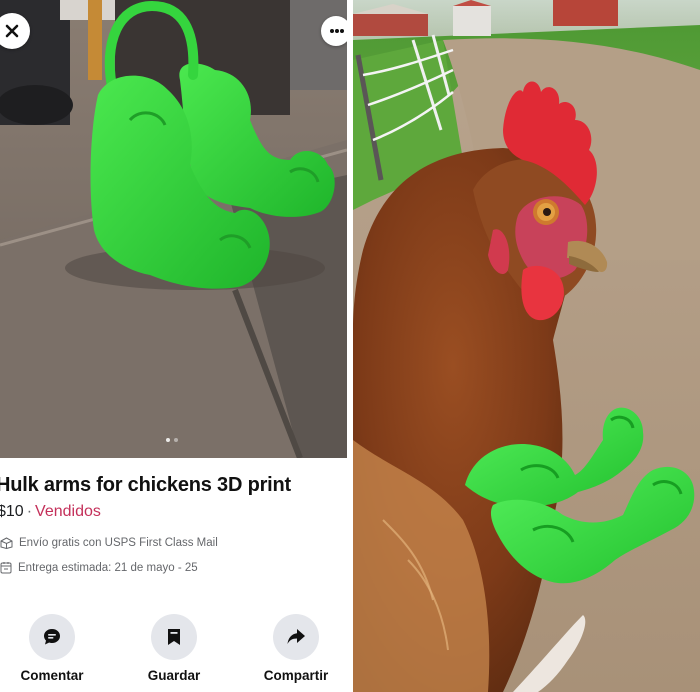 The width and height of the screenshot is (700, 692). I want to click on save-label: Guardar, so click(174, 675).